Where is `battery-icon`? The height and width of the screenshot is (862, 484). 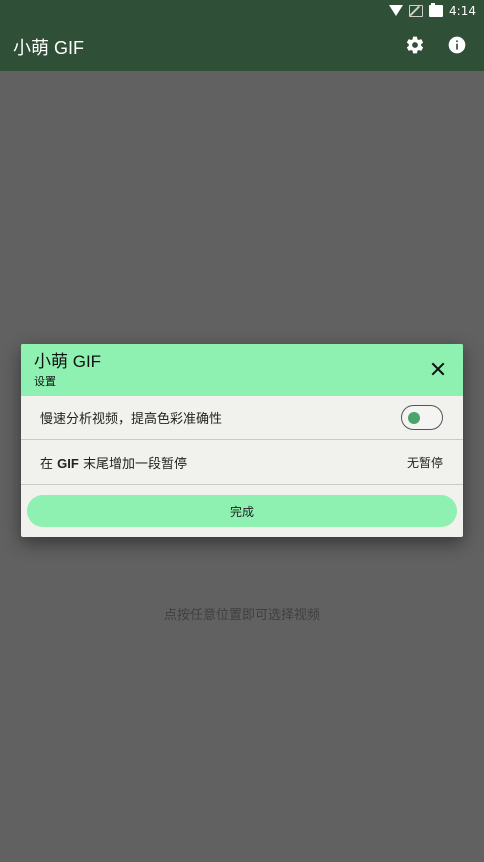 battery-icon is located at coordinates (436, 10).